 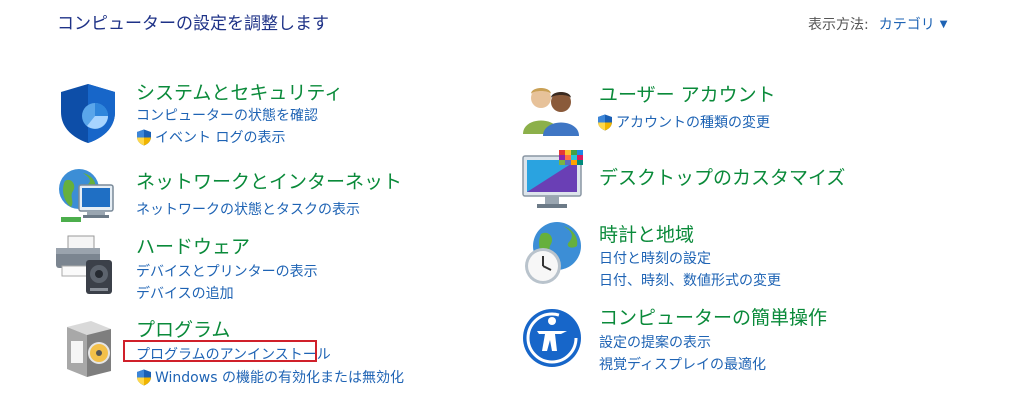 I want to click on view-by-label: 表示方法:, so click(x=838, y=25).